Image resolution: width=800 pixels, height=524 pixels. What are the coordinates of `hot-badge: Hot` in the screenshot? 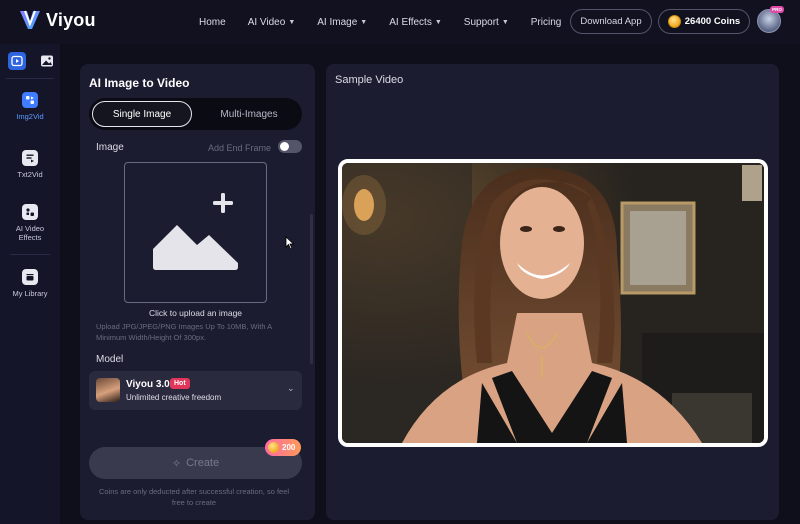 It's located at (180, 383).